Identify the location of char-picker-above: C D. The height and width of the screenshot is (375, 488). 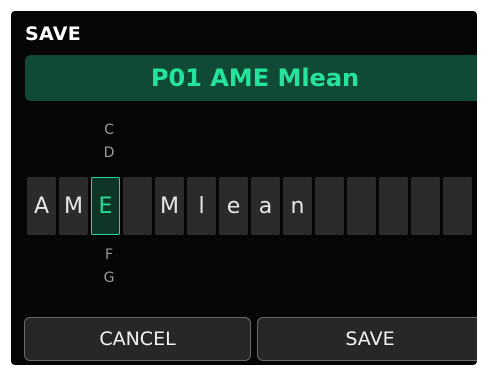
(109, 142).